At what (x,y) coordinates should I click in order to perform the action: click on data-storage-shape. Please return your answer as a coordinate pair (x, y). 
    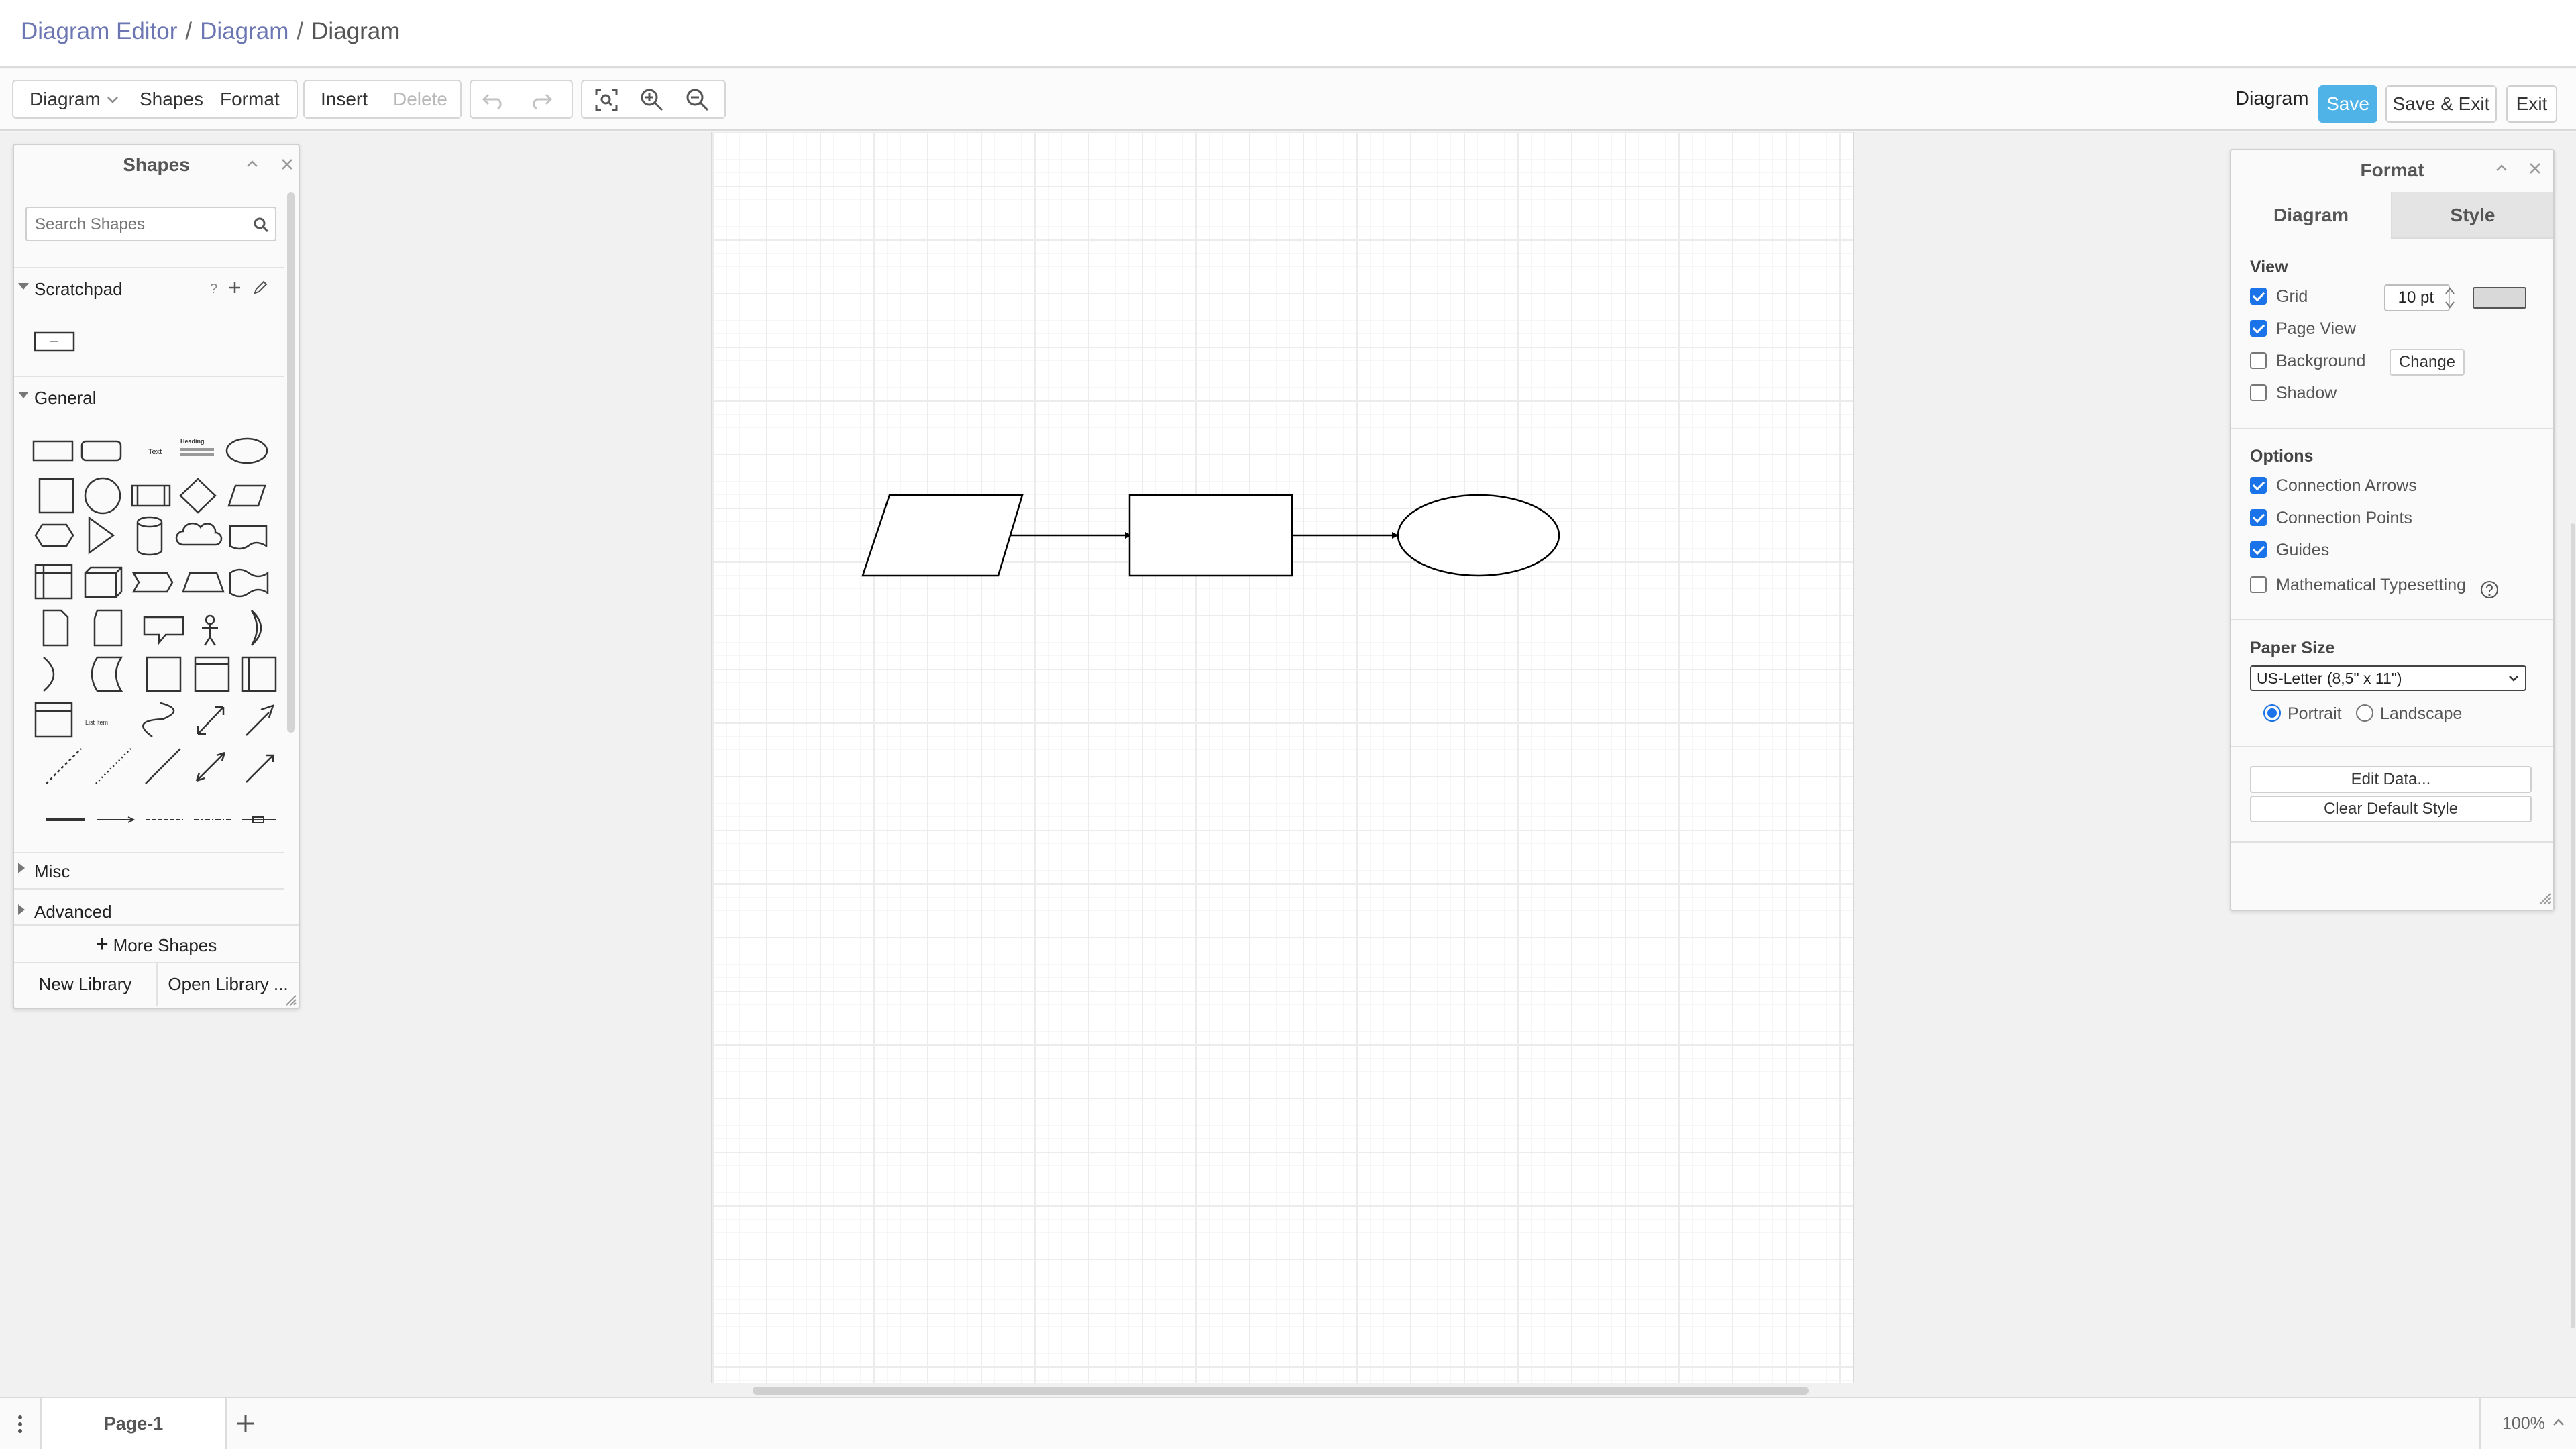
    Looking at the image, I should click on (107, 674).